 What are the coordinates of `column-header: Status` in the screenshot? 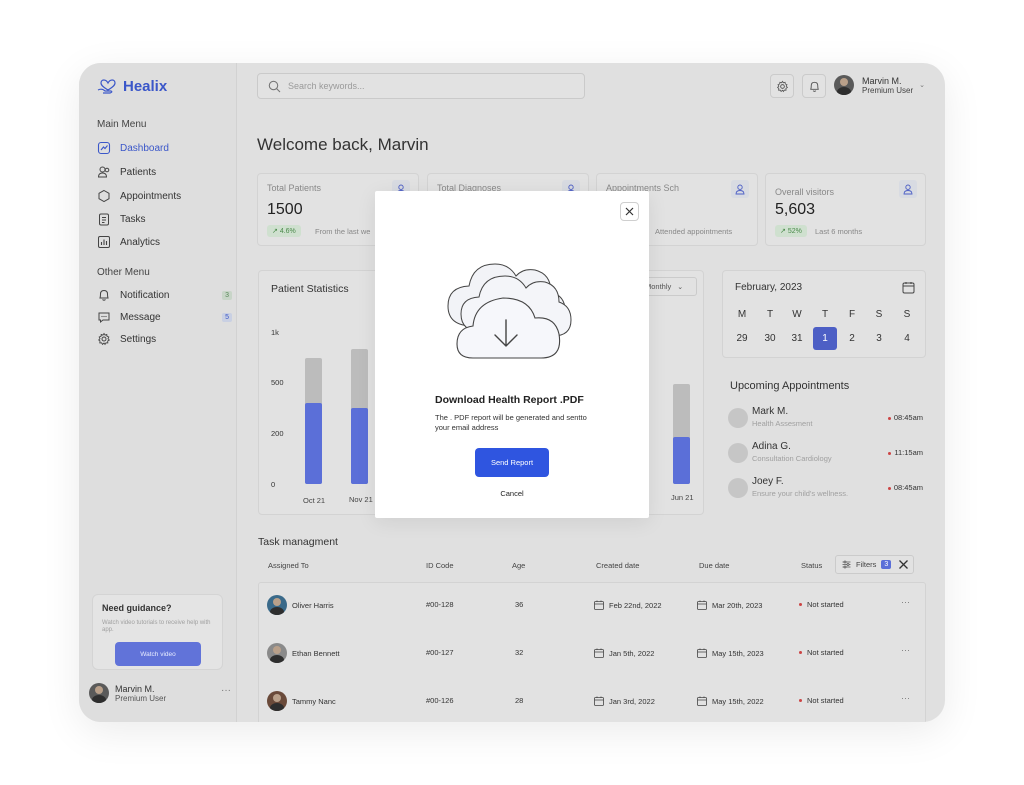 It's located at (811, 565).